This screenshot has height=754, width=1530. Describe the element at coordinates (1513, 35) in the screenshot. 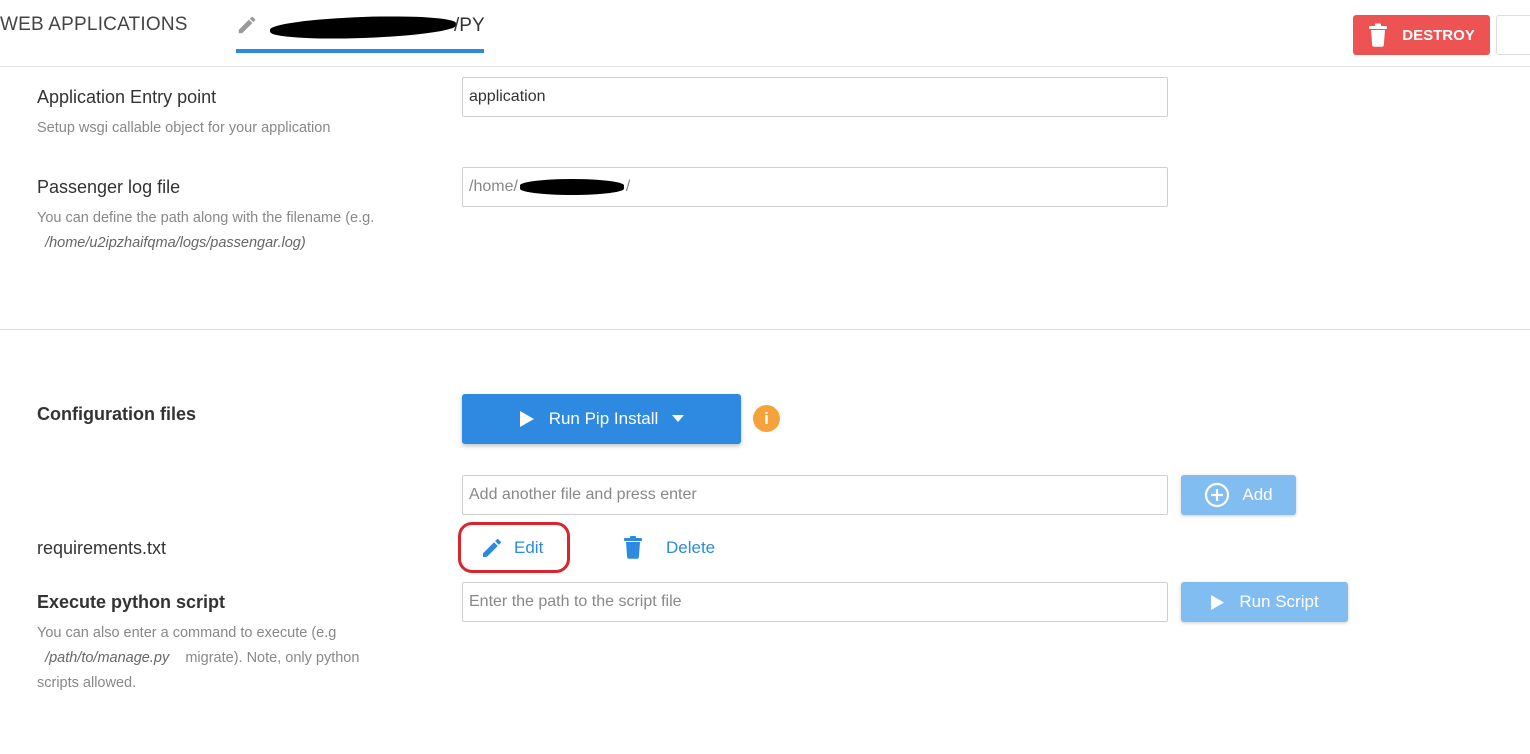

I see `secondary-header-button` at that location.